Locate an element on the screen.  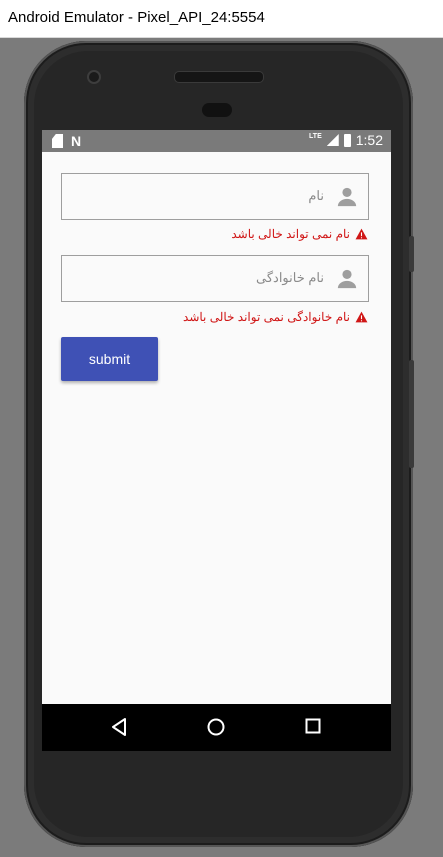
volume-rocker is located at coordinates (411, 414).